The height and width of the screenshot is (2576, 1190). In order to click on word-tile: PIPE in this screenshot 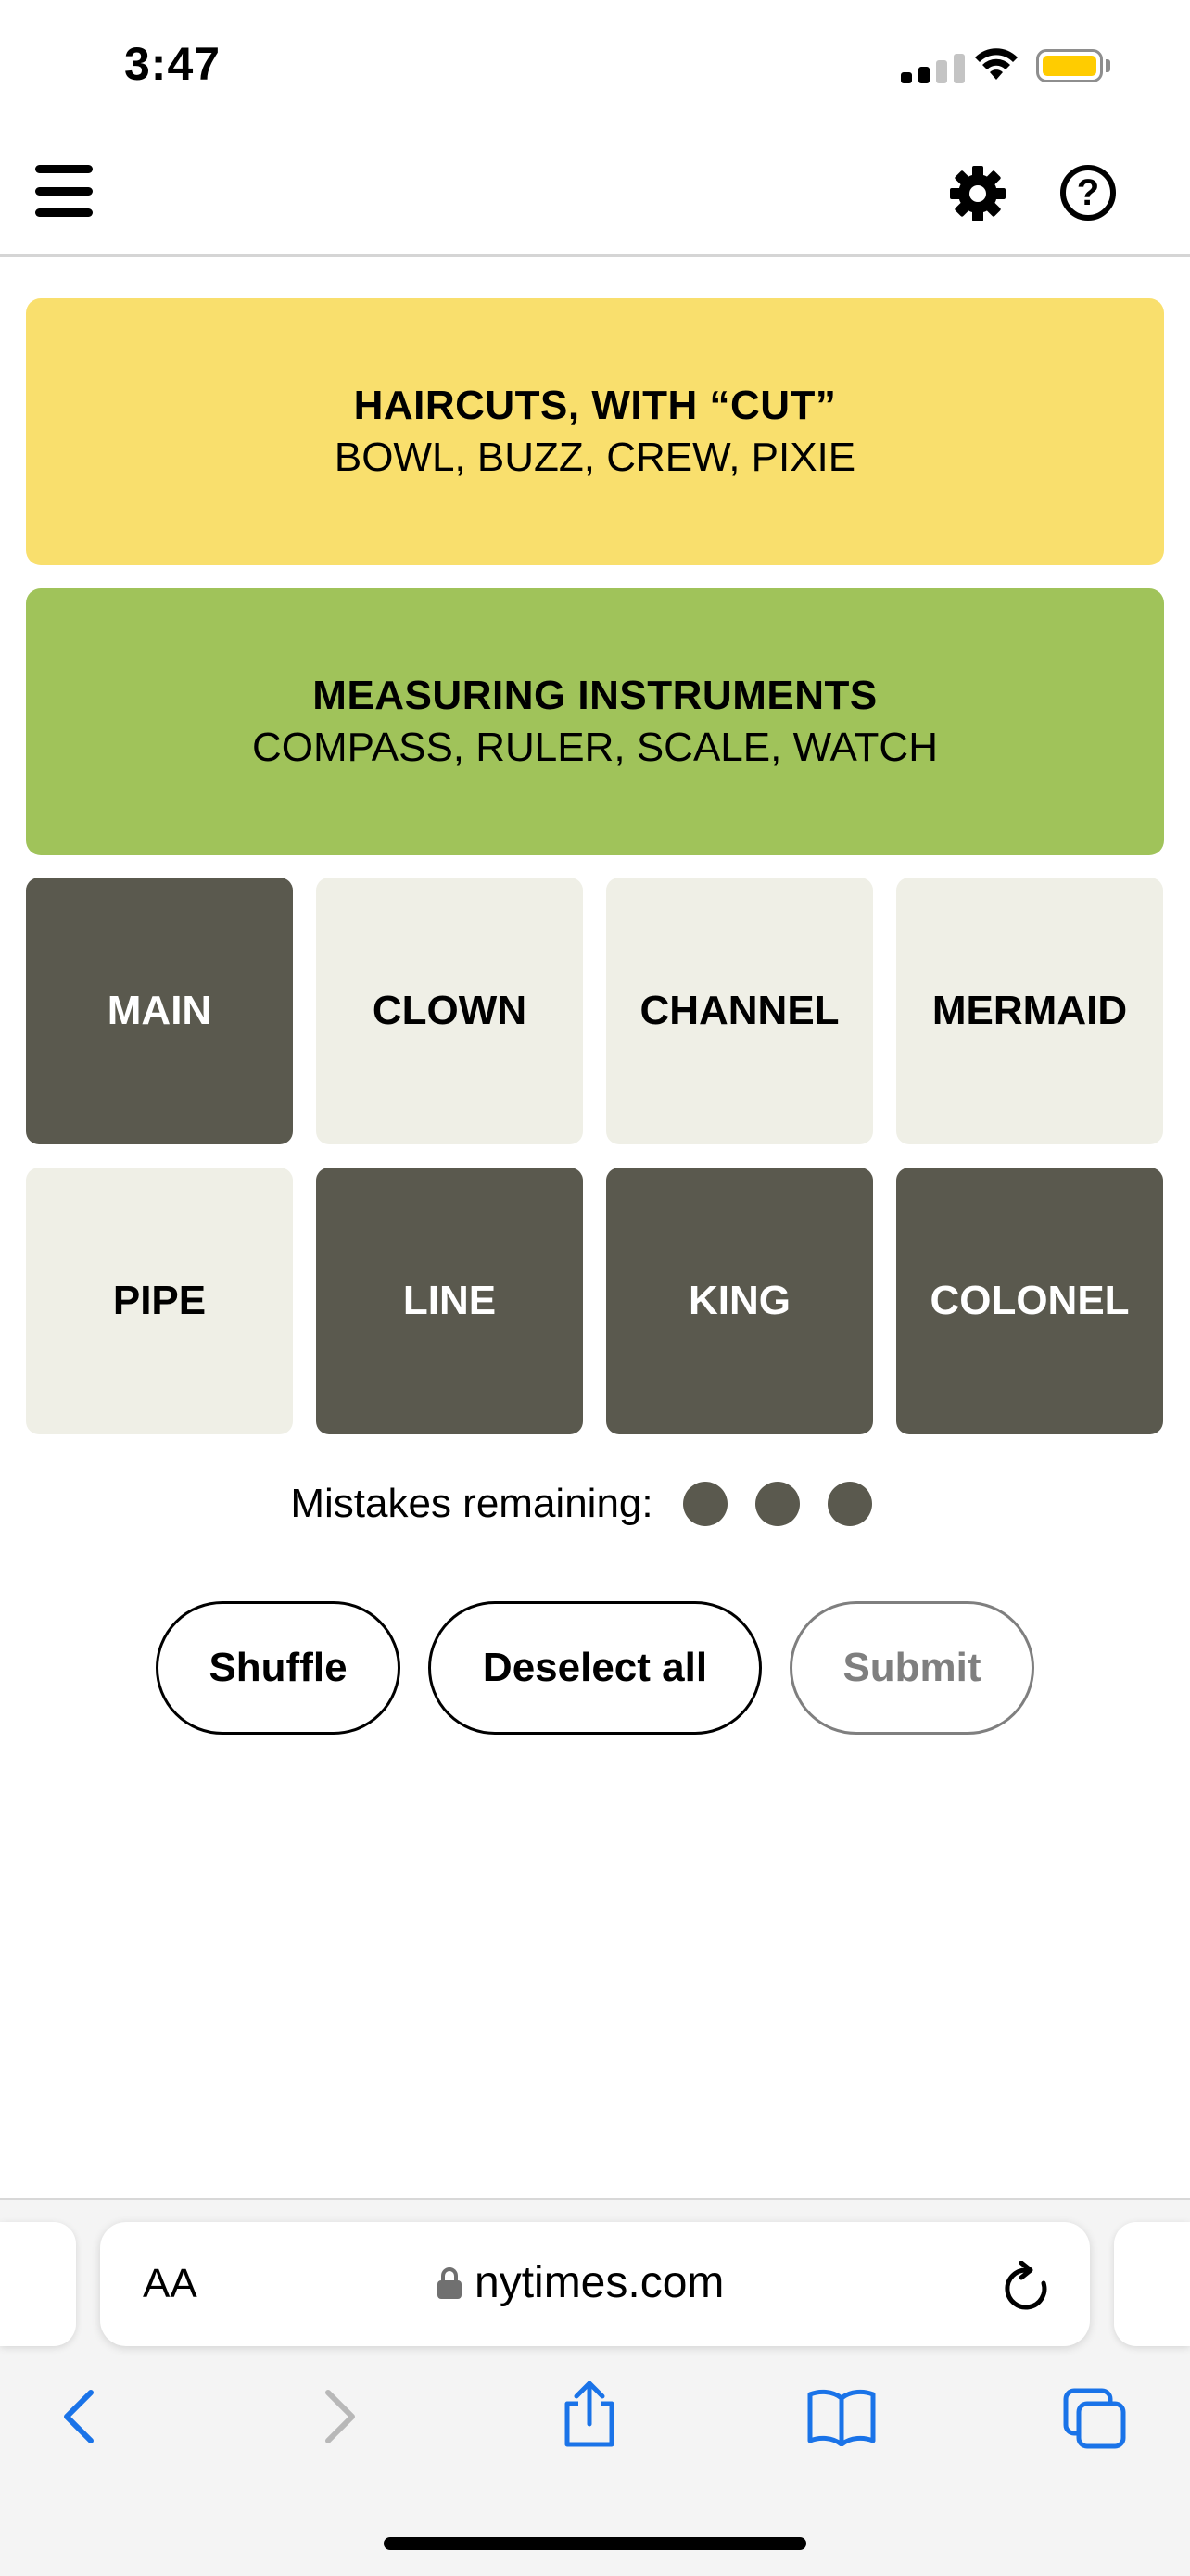, I will do `click(159, 1301)`.